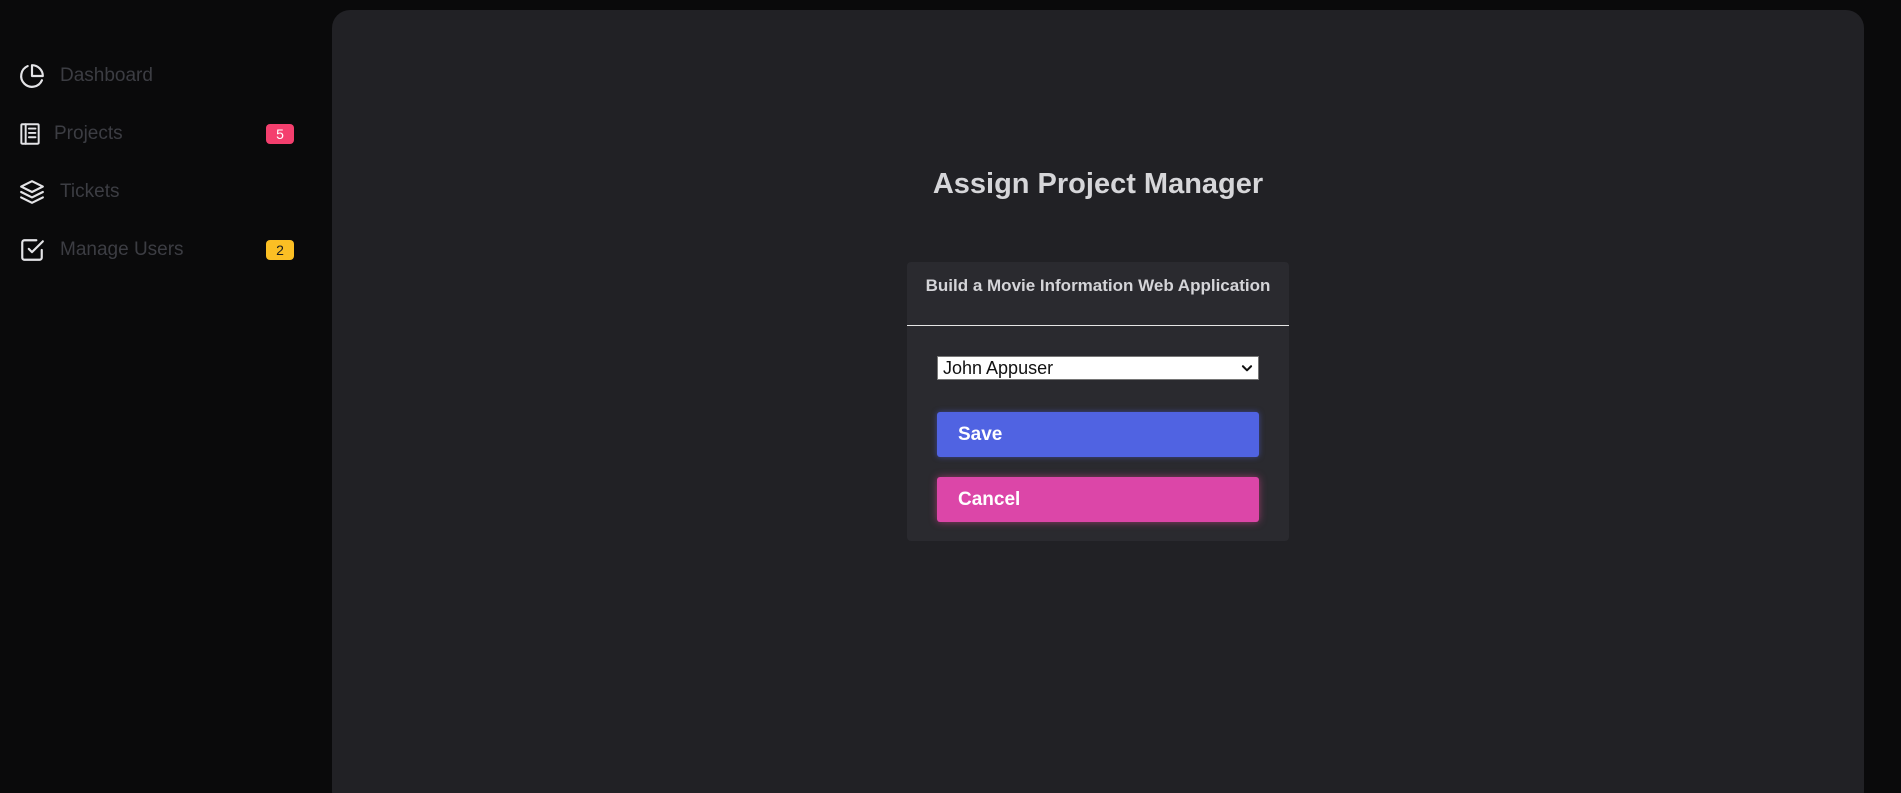  What do you see at coordinates (166, 134) in the screenshot?
I see `sidebar-item-projects: Projects 5` at bounding box center [166, 134].